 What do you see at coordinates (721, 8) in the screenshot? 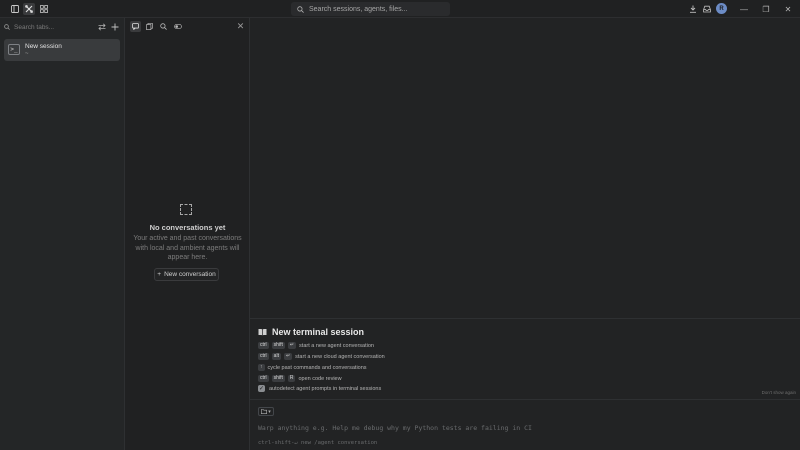
I see `avatar: R` at bounding box center [721, 8].